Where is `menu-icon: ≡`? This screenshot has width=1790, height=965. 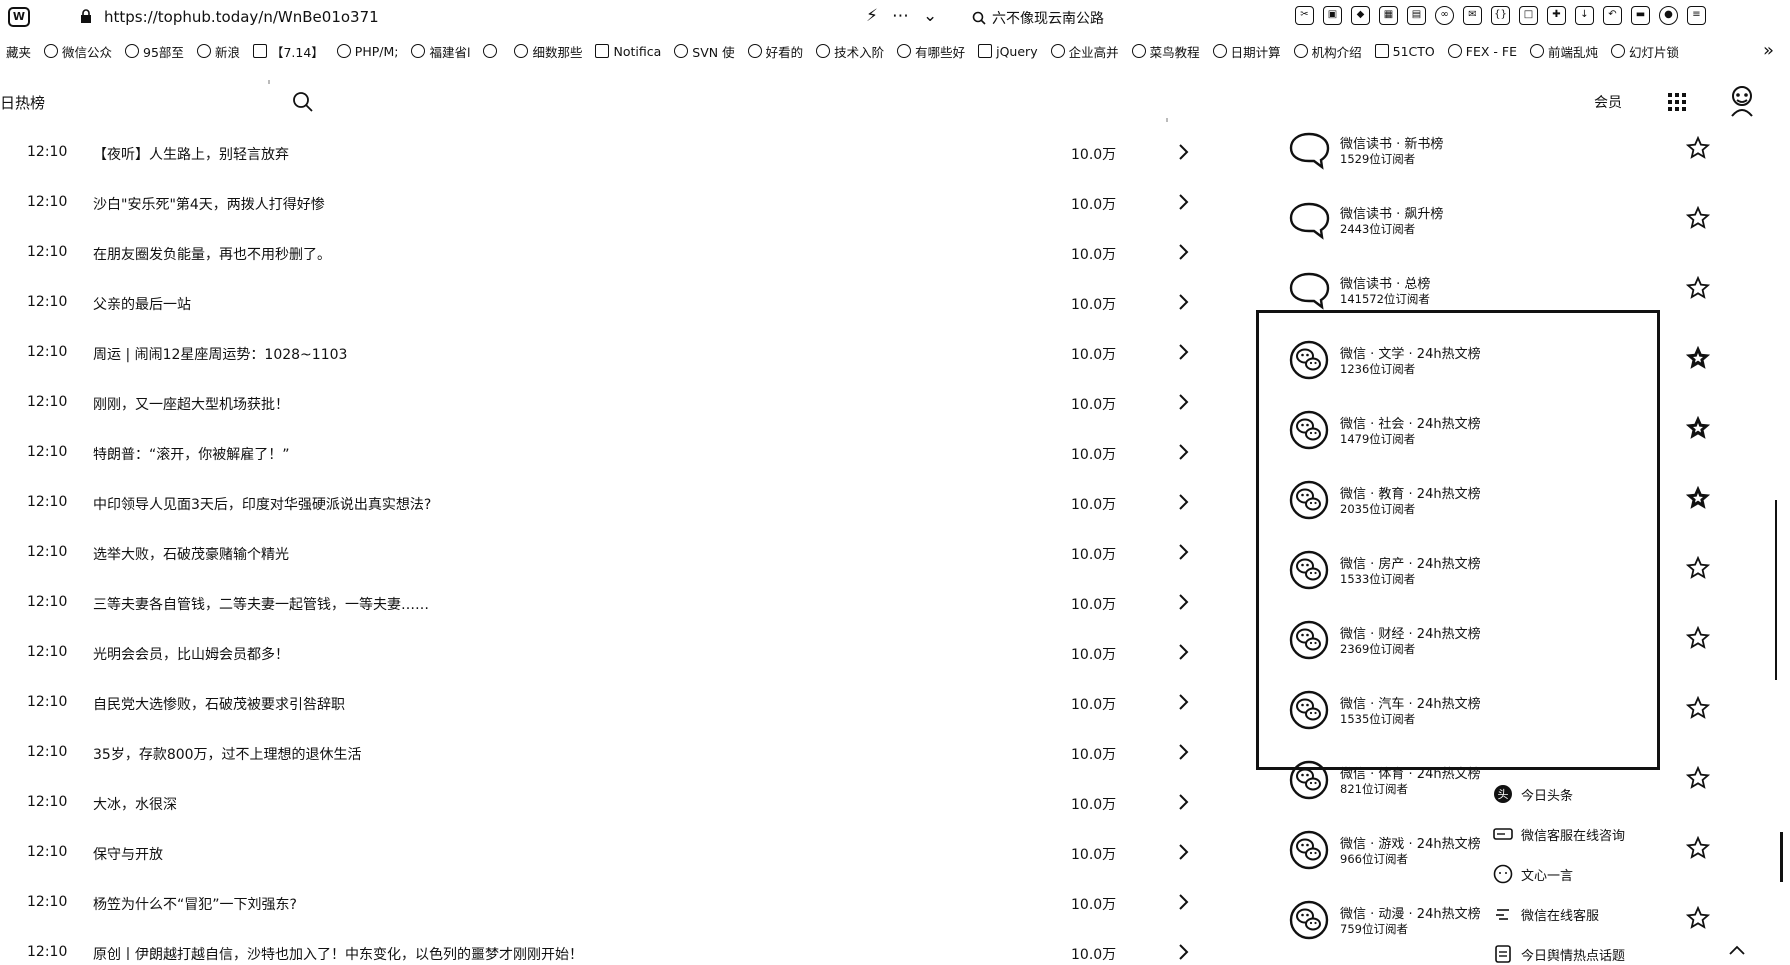
menu-icon: ≡ is located at coordinates (1696, 15).